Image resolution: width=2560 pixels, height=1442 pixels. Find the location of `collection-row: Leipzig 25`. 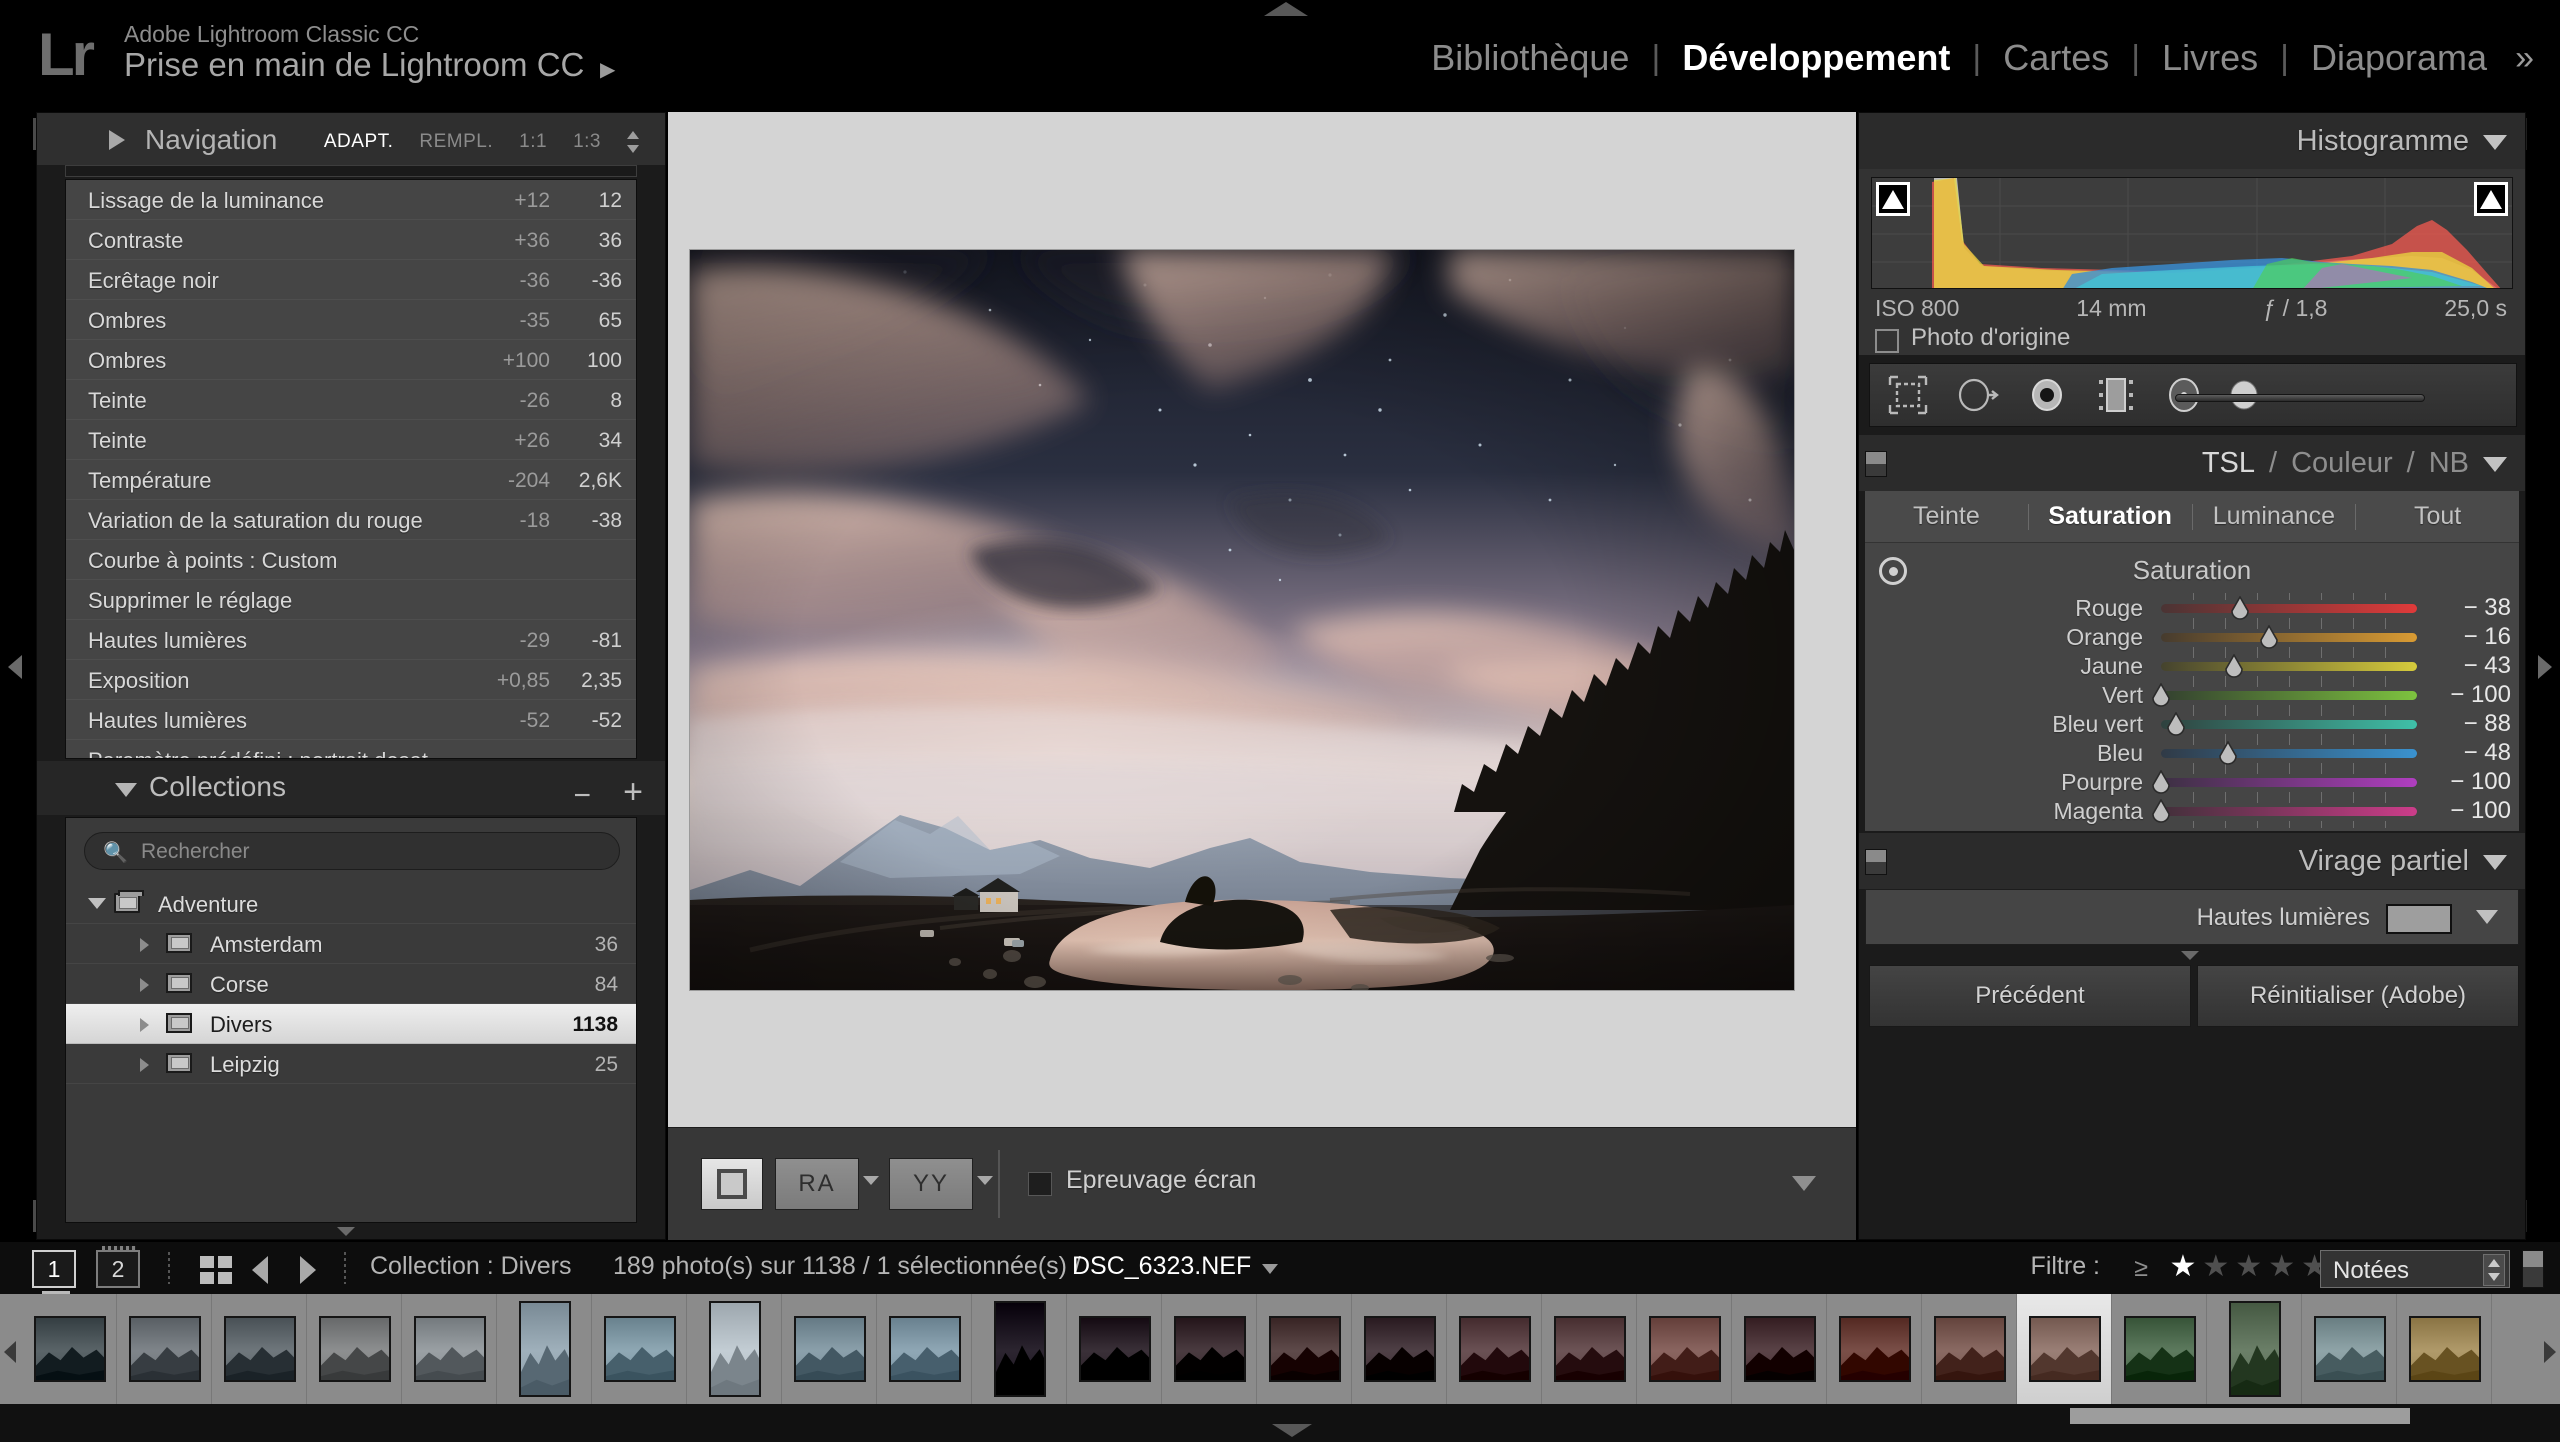

collection-row: Leipzig 25 is located at coordinates (351, 1064).